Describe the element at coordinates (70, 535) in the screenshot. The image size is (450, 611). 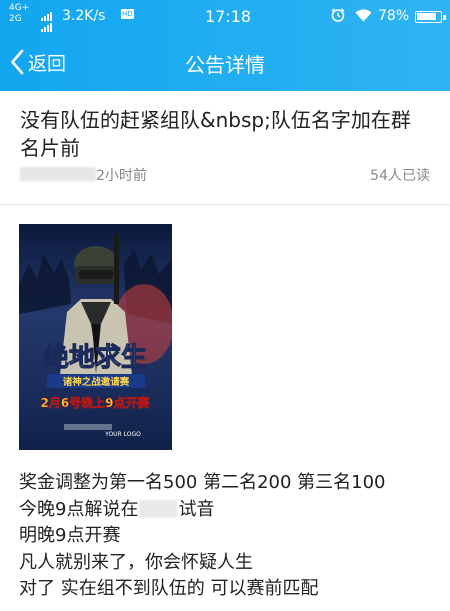
I see `body-line-3: 明晚9点开赛` at that location.